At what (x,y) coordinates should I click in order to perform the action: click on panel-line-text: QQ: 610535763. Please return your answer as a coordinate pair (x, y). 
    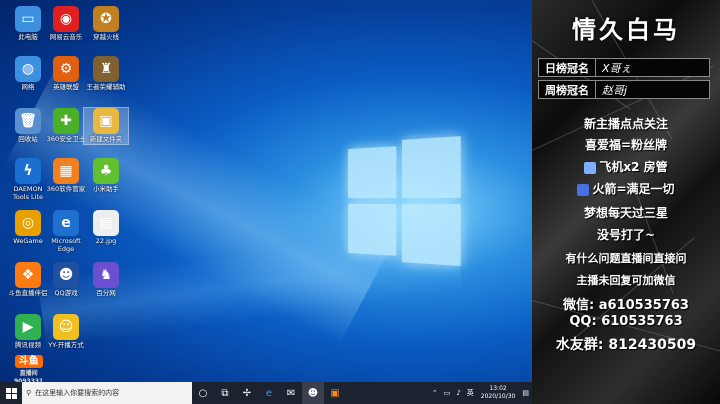
    Looking at the image, I should click on (626, 321).